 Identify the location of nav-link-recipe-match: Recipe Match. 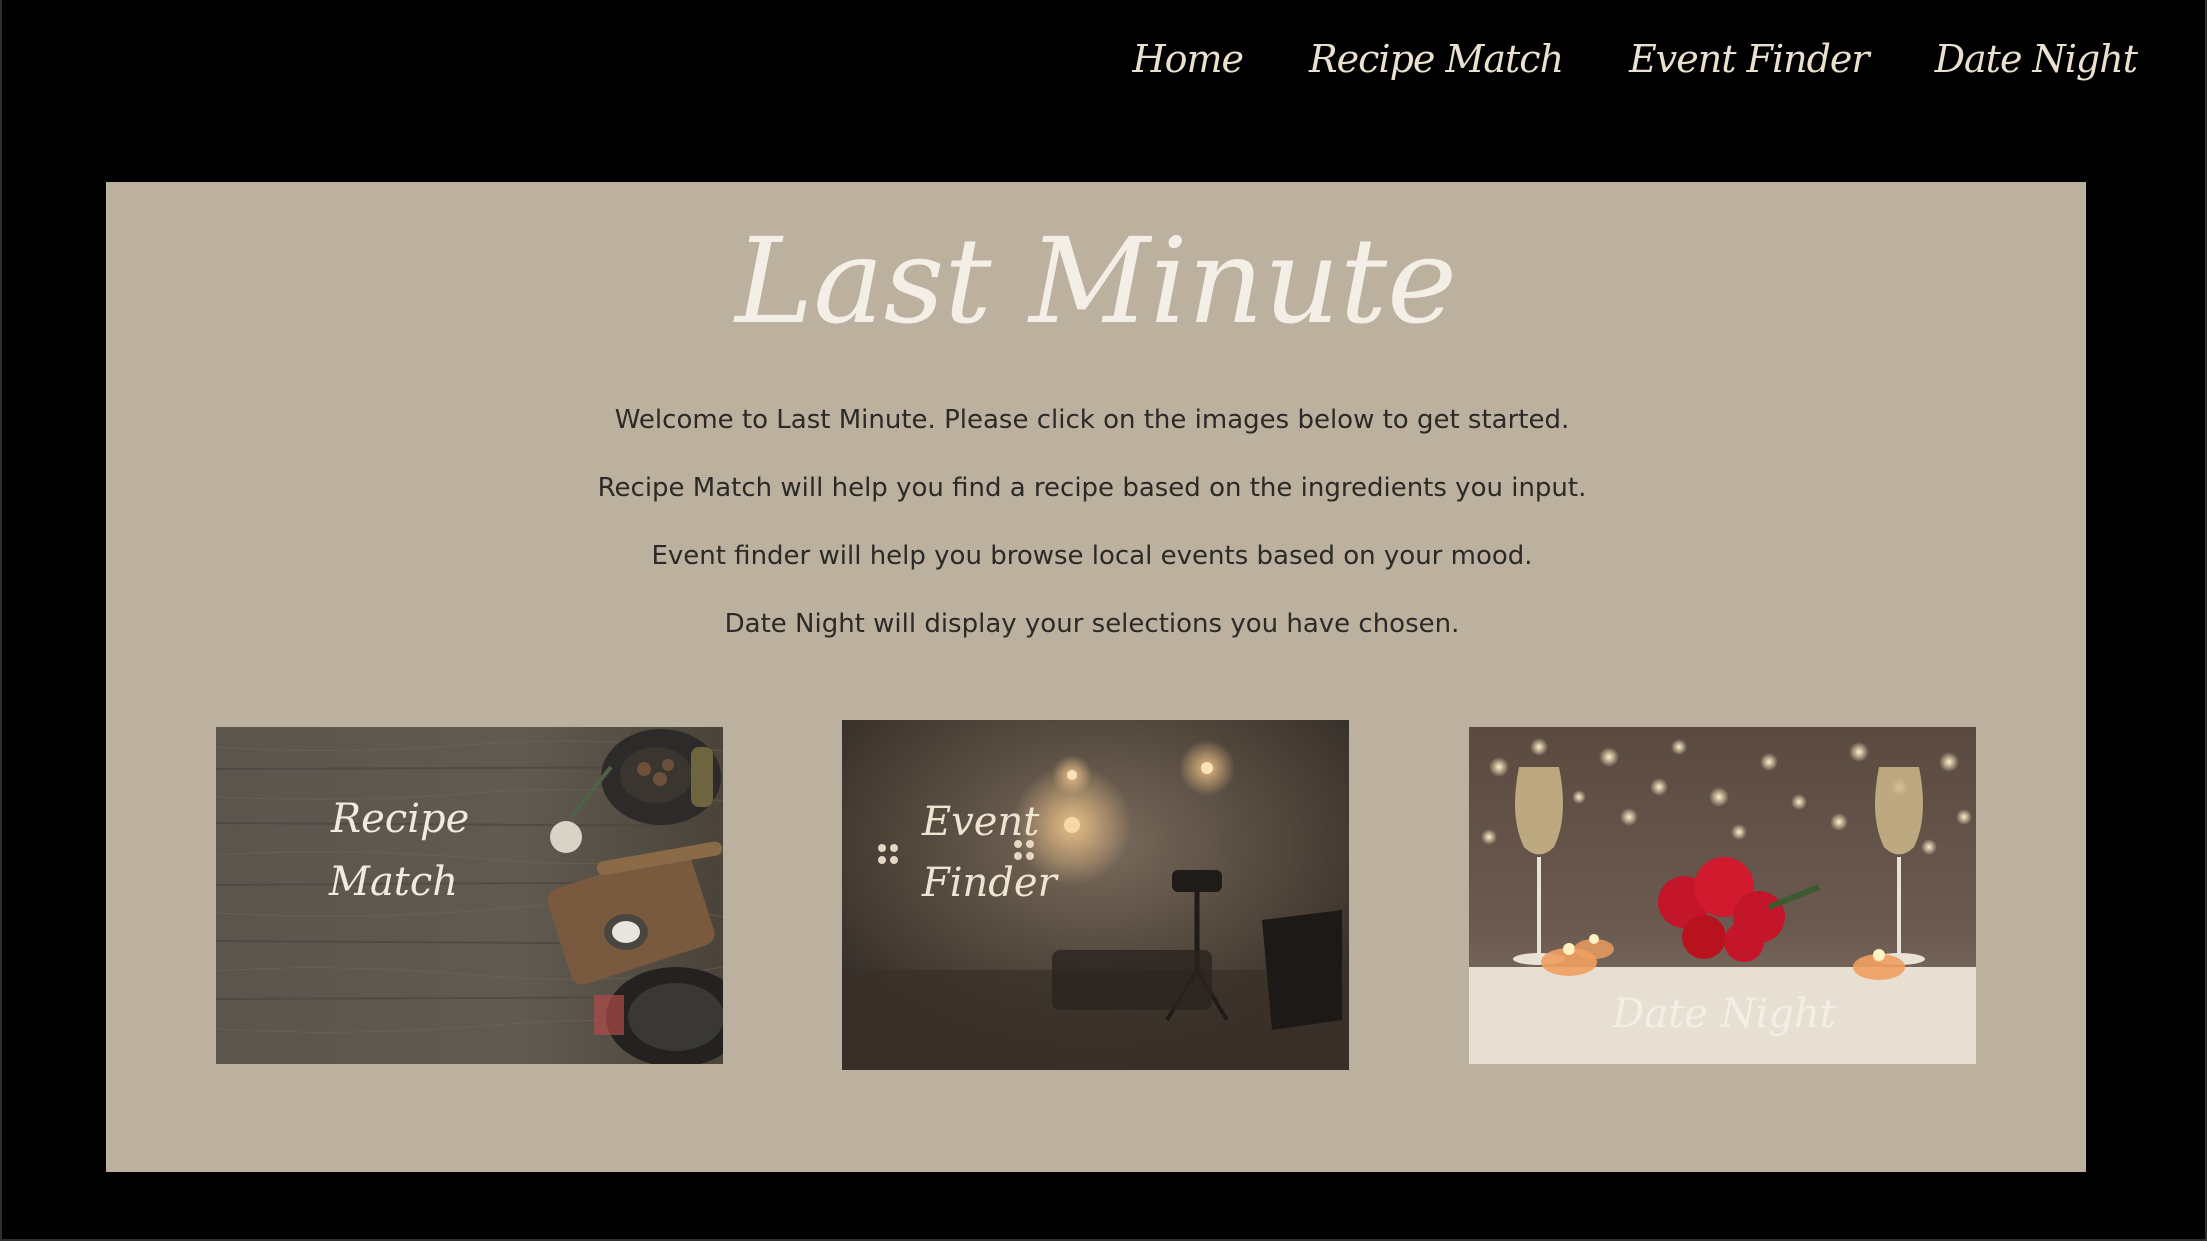
(1436, 59).